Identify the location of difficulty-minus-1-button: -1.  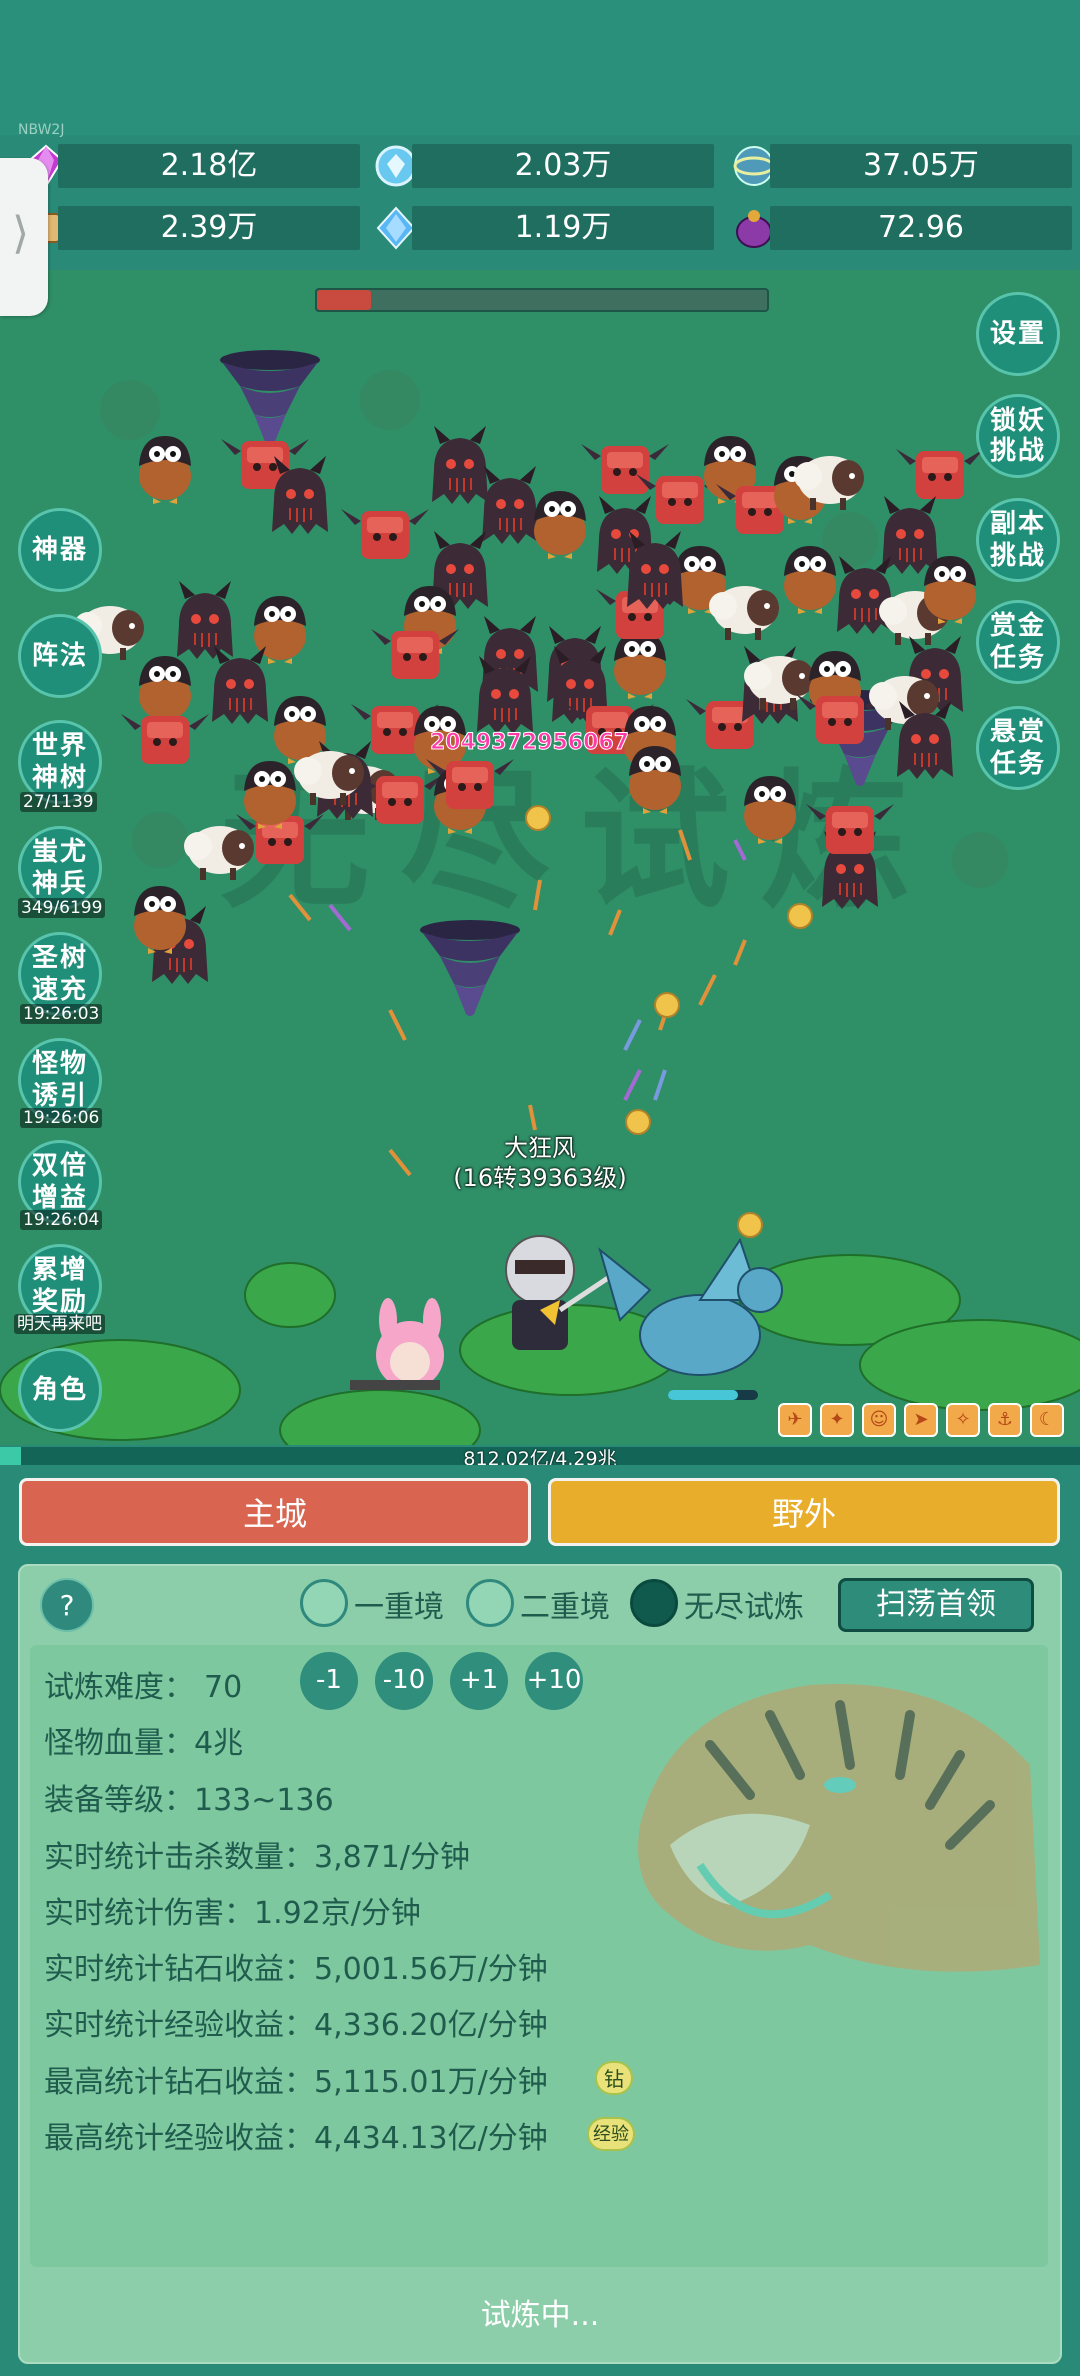
(329, 1681).